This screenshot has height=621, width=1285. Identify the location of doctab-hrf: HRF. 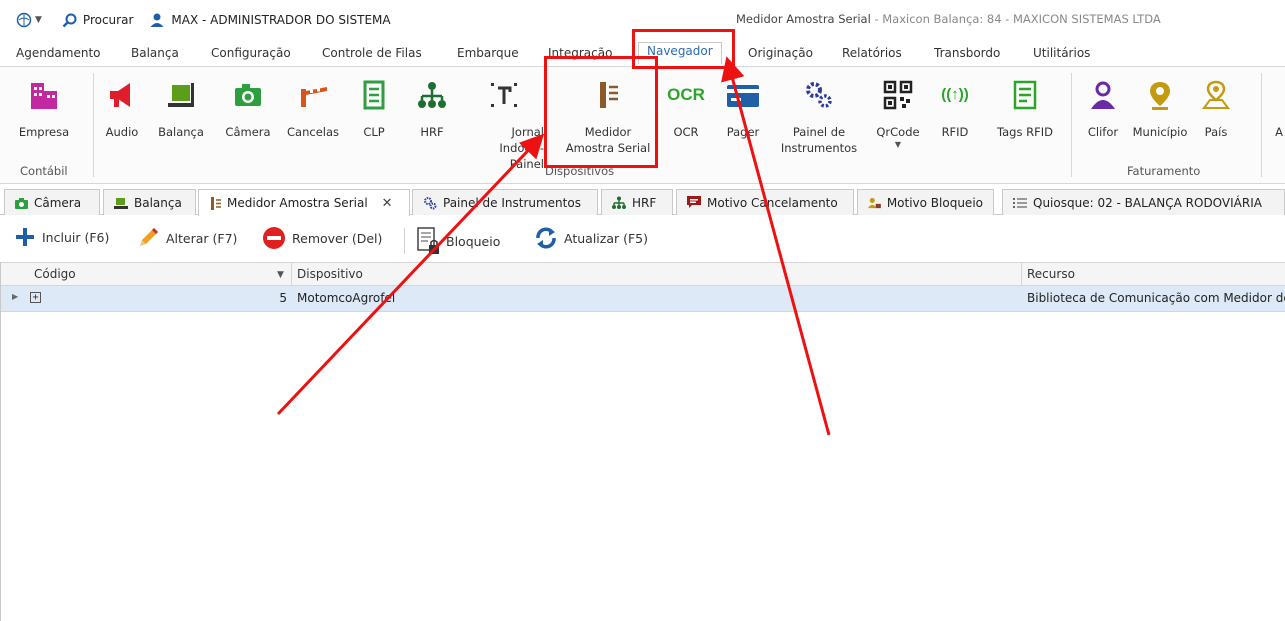
(637, 202).